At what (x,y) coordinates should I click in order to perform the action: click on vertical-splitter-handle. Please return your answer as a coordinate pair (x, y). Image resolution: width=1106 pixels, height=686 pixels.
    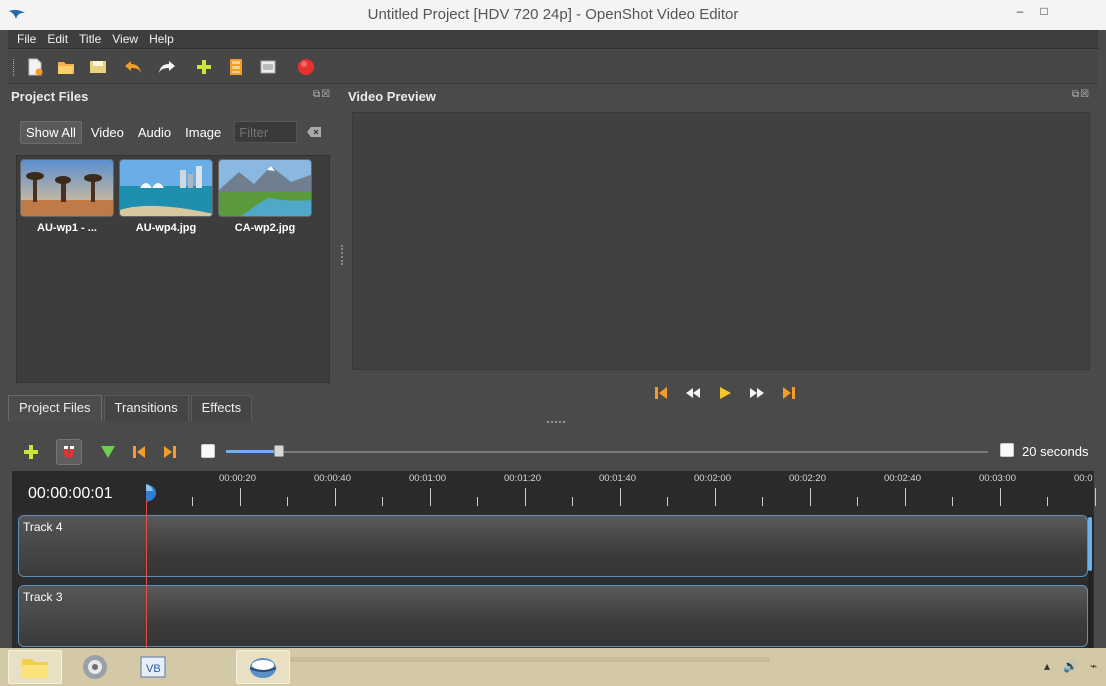
    Looking at the image, I should click on (342, 255).